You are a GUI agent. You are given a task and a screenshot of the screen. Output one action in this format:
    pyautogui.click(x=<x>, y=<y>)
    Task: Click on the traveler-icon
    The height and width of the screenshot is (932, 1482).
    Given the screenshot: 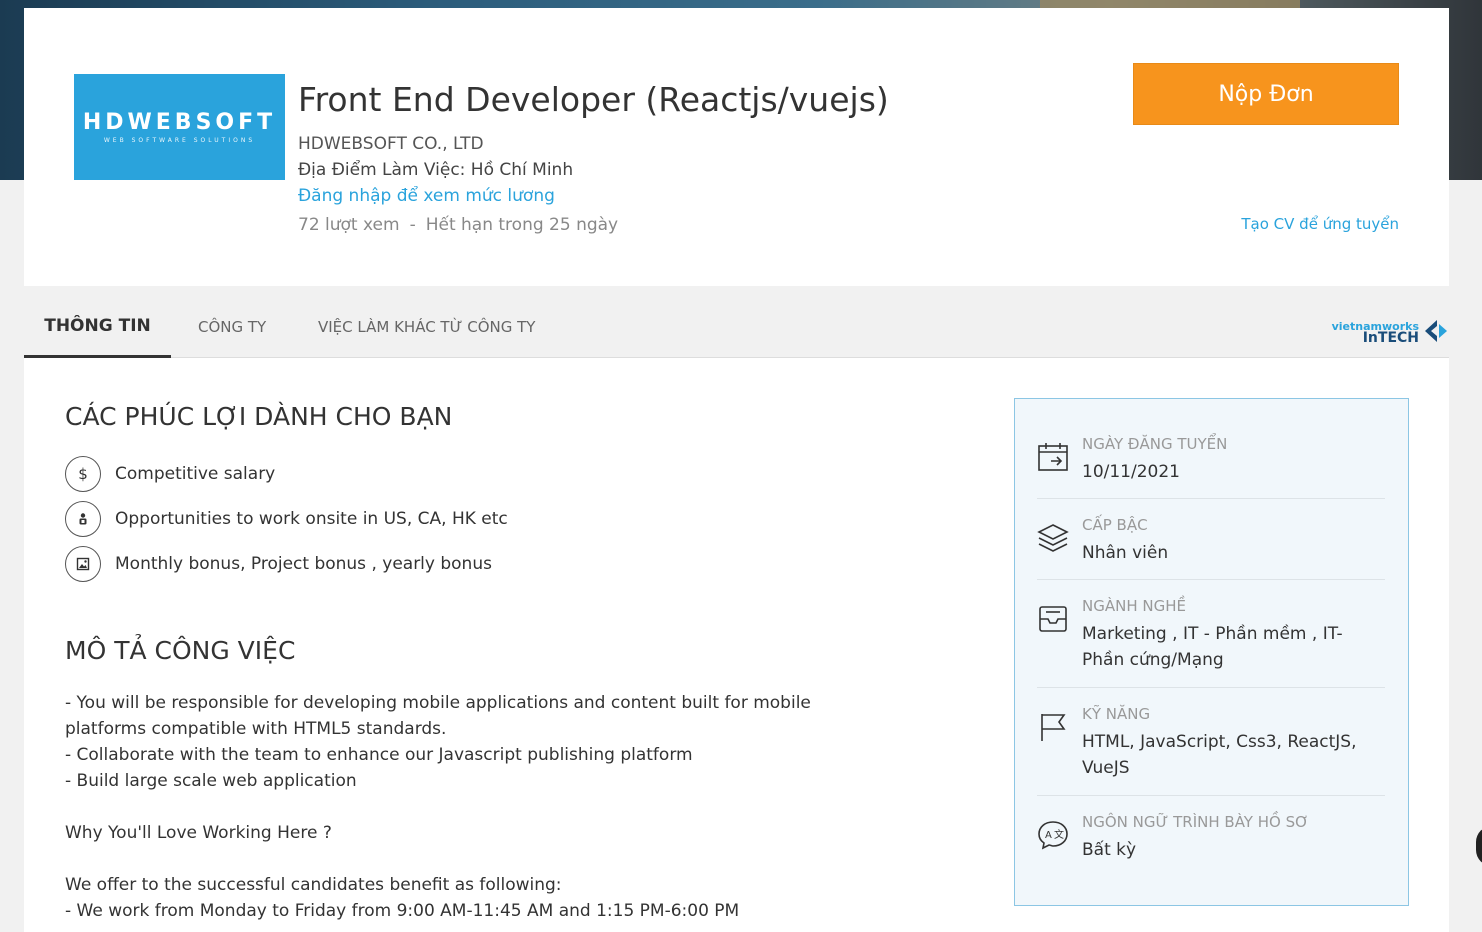 What is the action you would take?
    pyautogui.click(x=83, y=519)
    